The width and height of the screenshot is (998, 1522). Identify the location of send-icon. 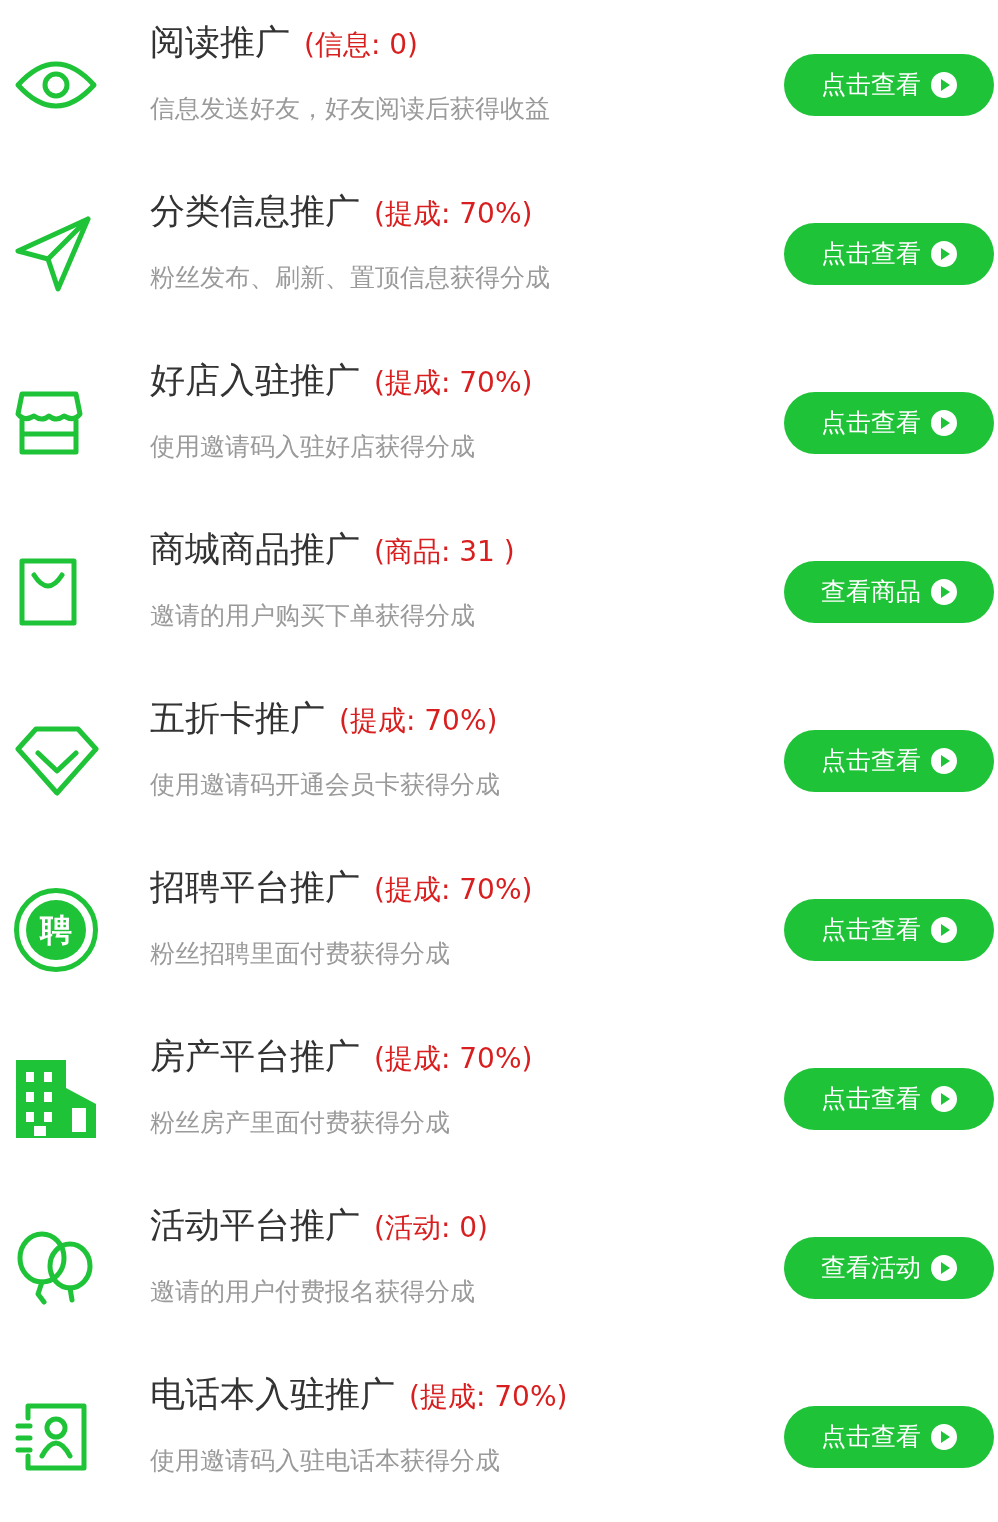
(53, 253).